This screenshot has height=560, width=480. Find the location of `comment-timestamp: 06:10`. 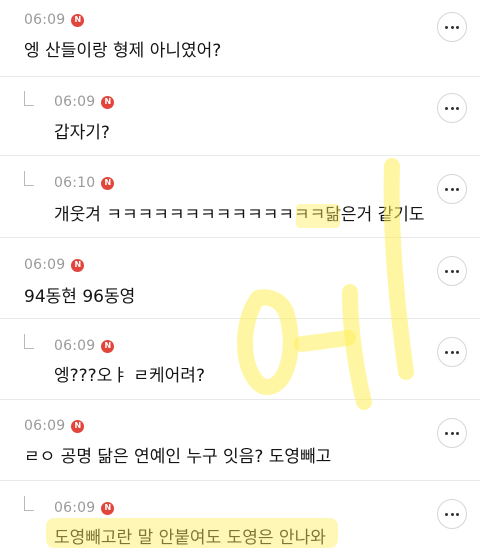

comment-timestamp: 06:10 is located at coordinates (75, 183).